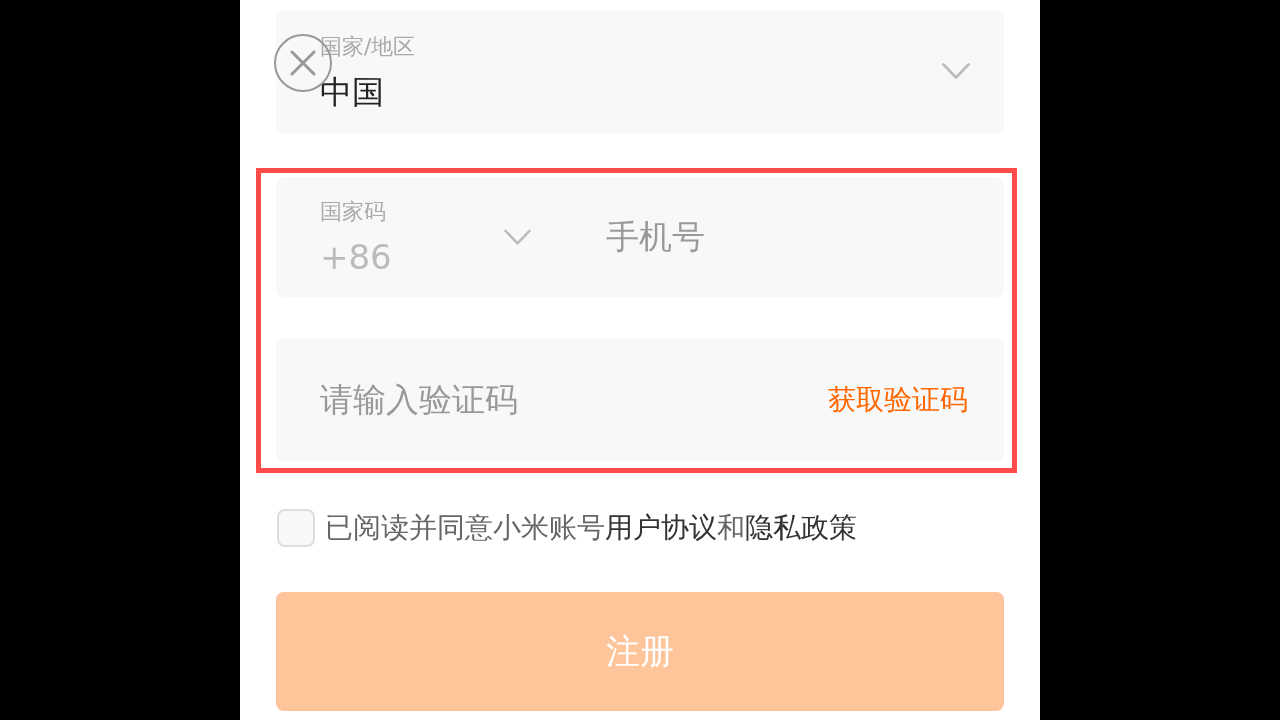  Describe the element at coordinates (353, 212) in the screenshot. I see `field-label: 国家码` at that location.